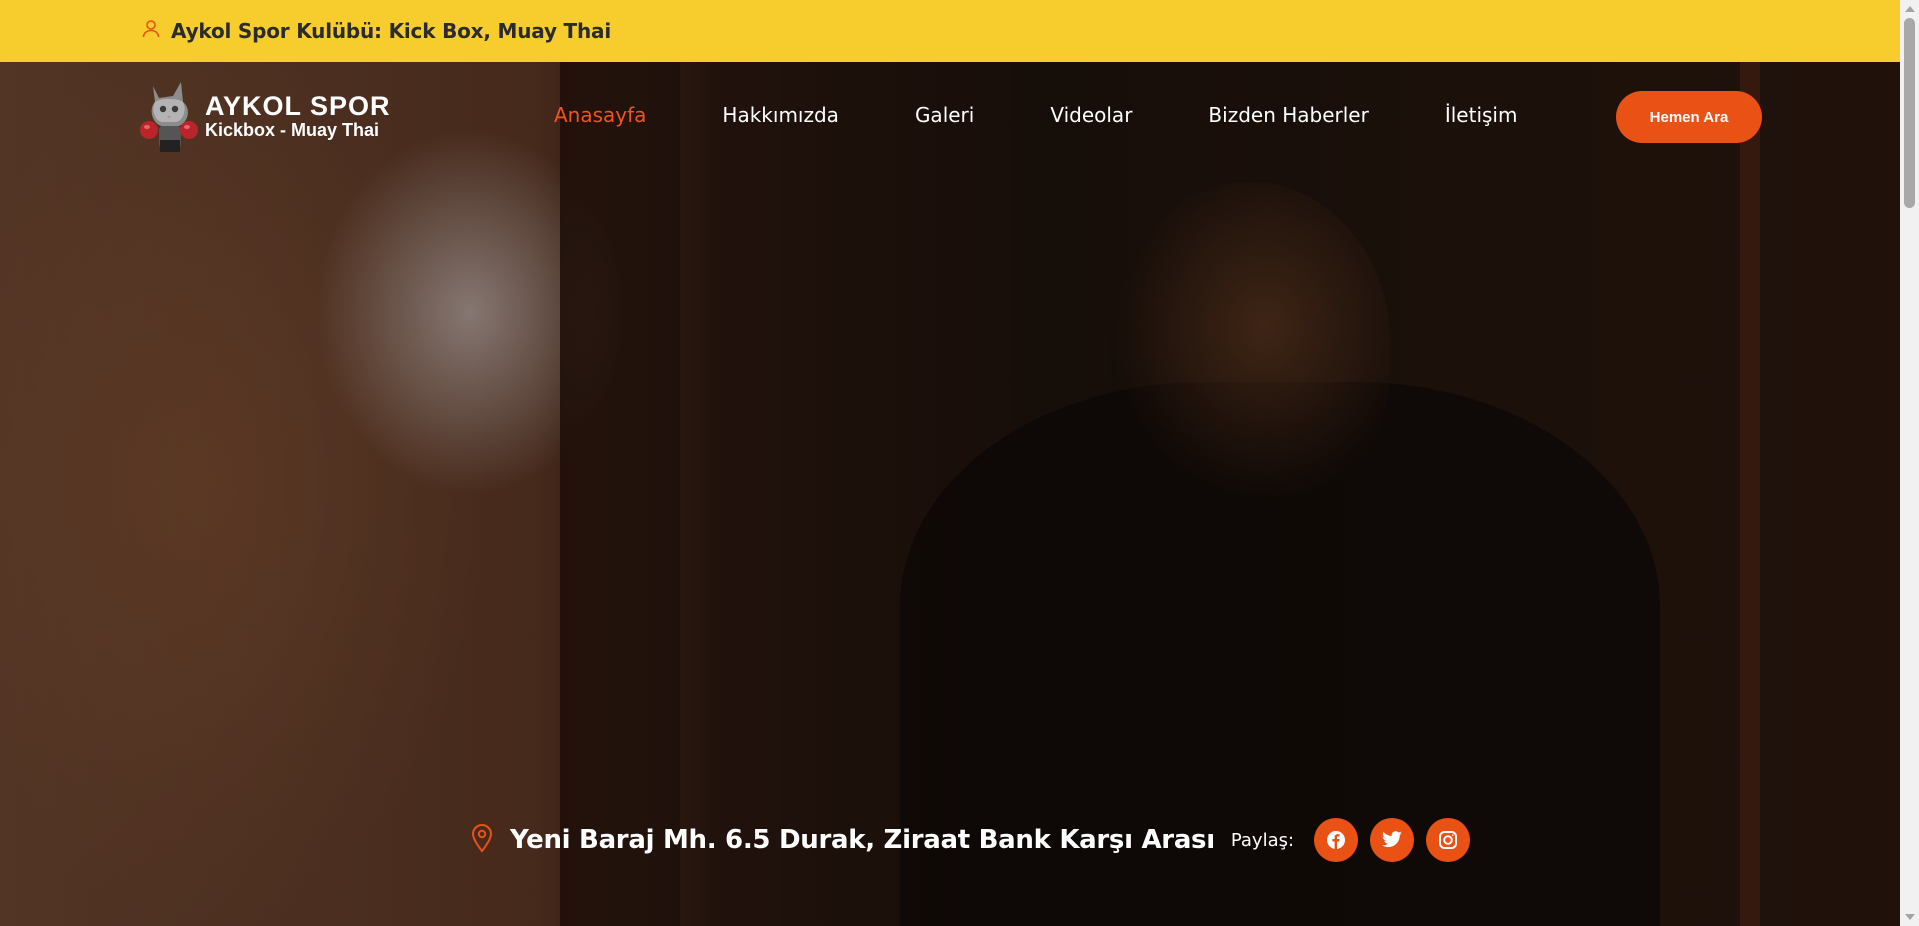 The image size is (1919, 926). I want to click on share-label: Paylaş:, so click(1262, 840).